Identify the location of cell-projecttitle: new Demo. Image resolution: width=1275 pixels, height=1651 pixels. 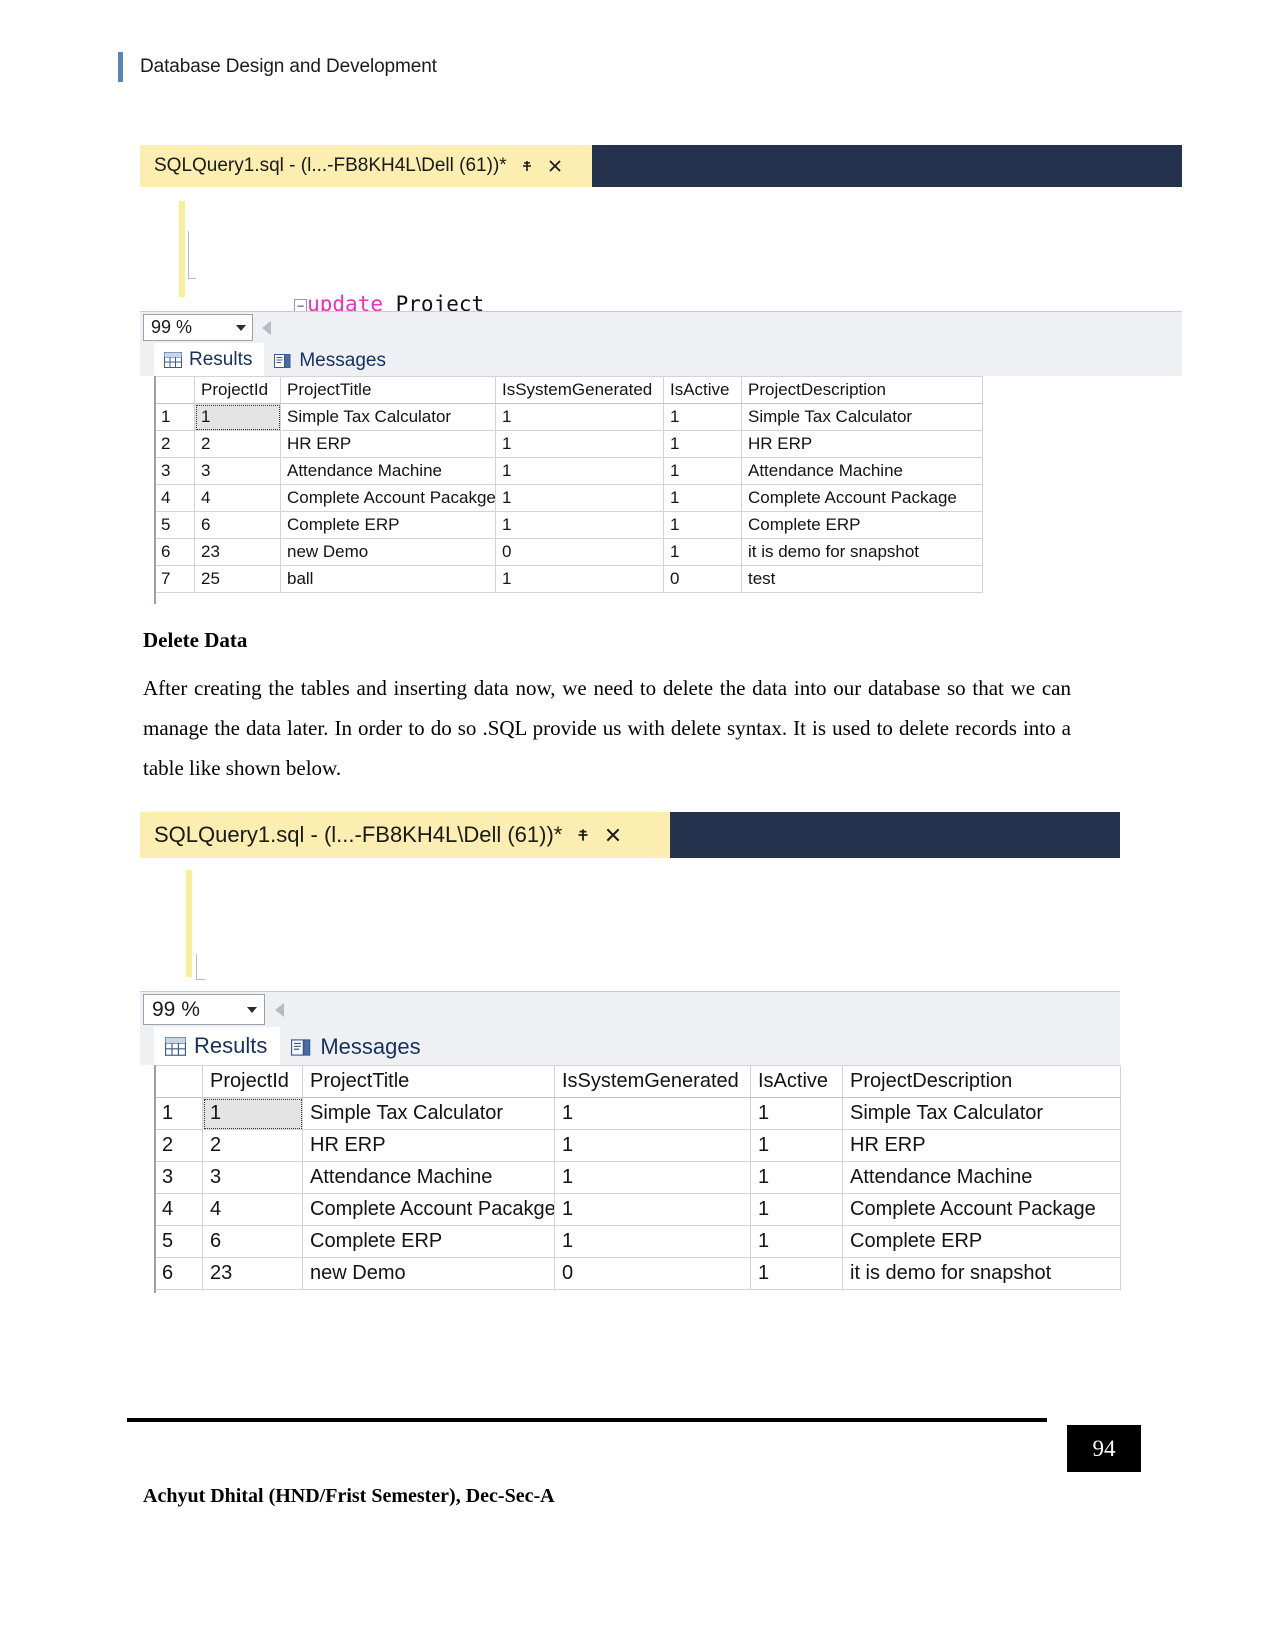
(428, 1273).